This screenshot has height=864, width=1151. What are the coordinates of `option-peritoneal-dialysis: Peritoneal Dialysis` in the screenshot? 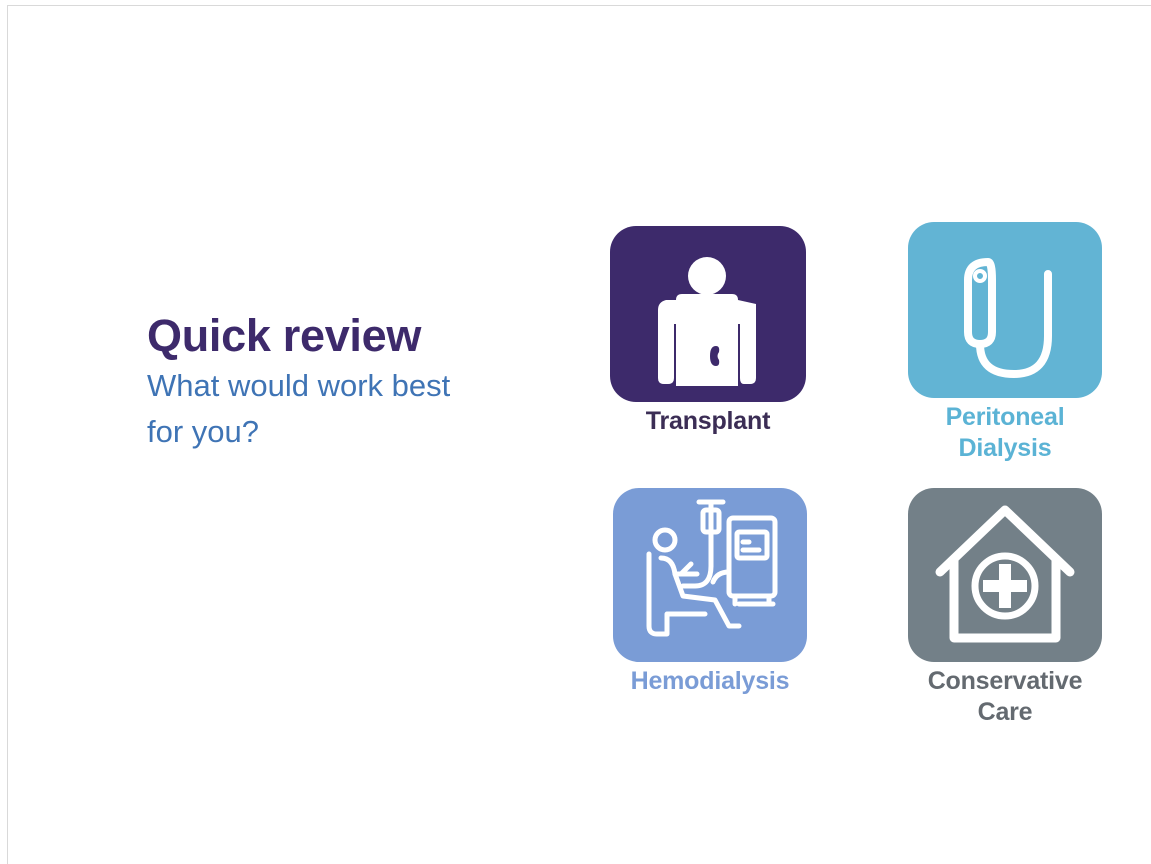 It's located at (1005, 343).